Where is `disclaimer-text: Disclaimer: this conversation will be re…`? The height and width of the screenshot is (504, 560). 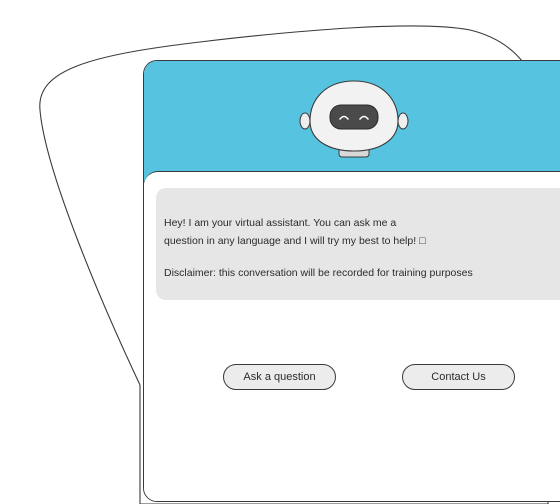 disclaimer-text: Disclaimer: this conversation will be re… is located at coordinates (318, 273).